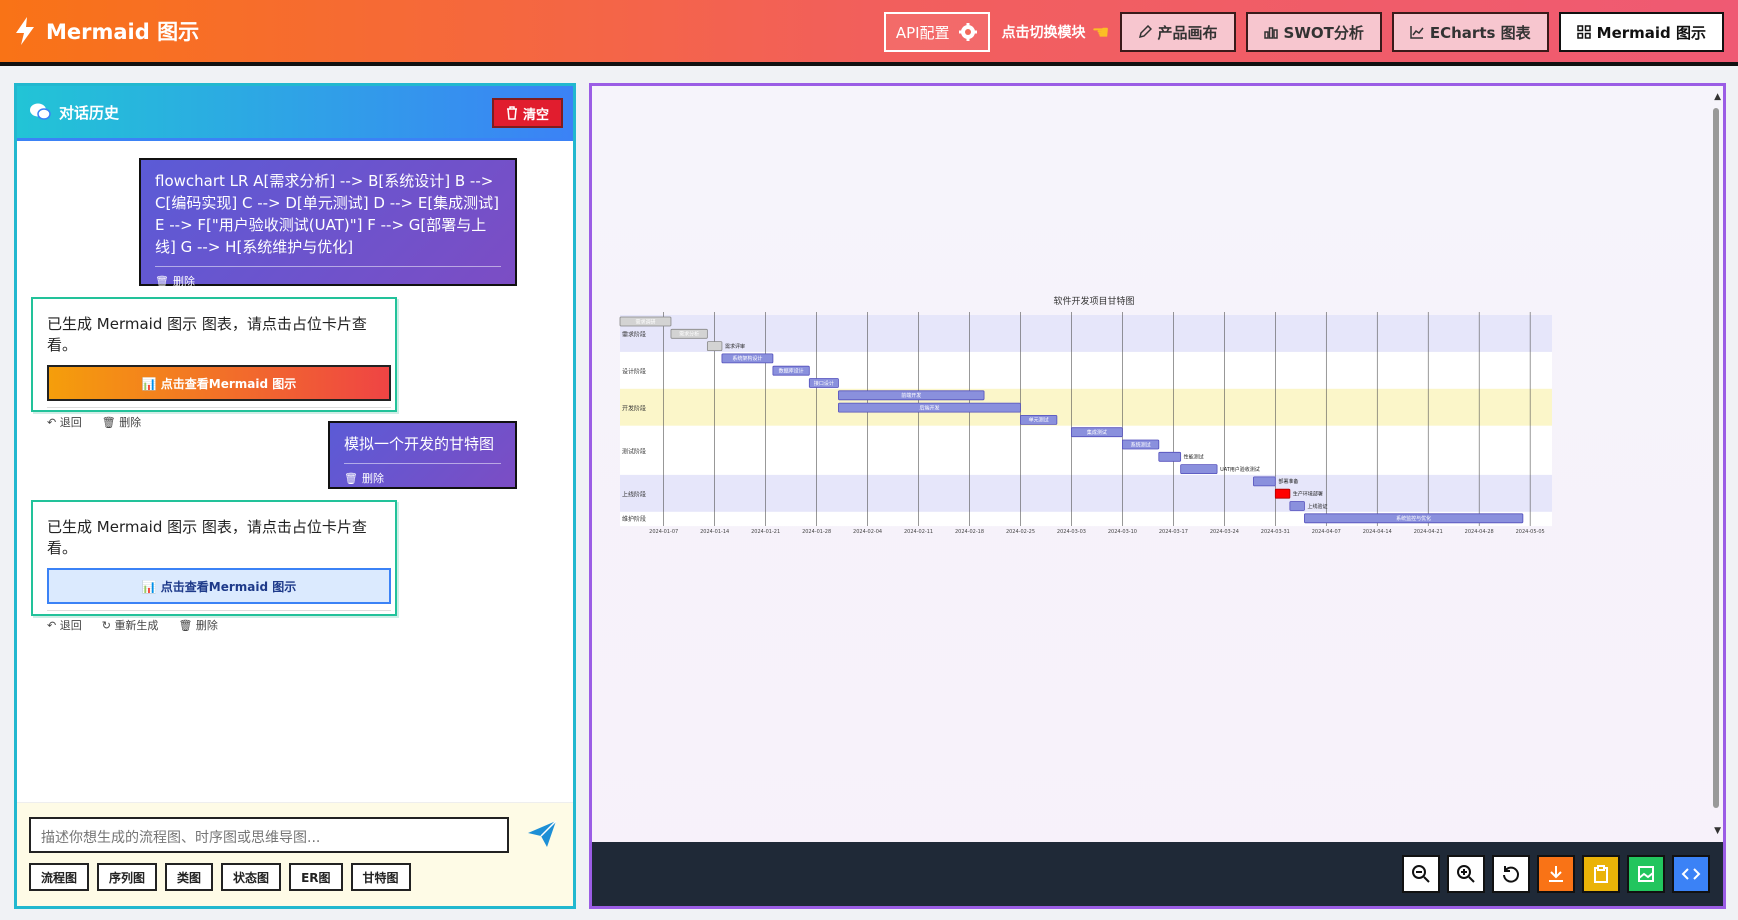 This screenshot has width=1738, height=920. I want to click on prompt-input, so click(269, 835).